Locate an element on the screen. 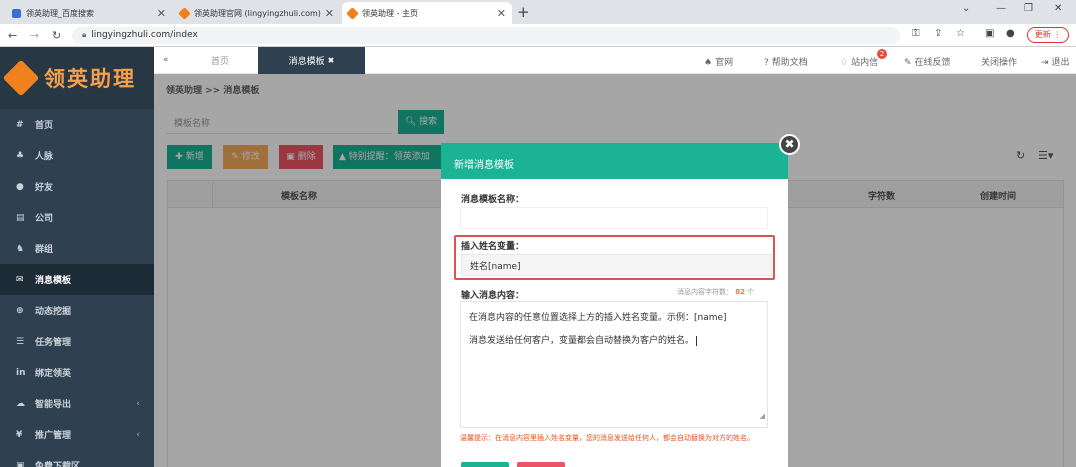 This screenshot has height=467, width=1076. topbar-link-label: 站内信 is located at coordinates (865, 63).